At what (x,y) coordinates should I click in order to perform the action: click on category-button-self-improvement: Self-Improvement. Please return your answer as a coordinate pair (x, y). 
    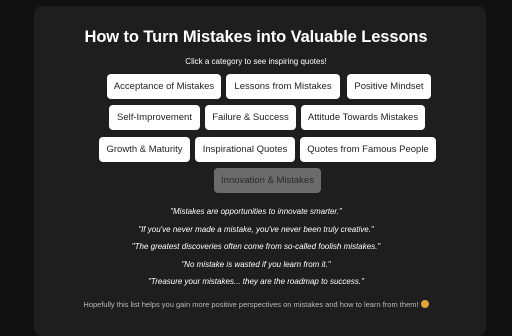
    Looking at the image, I should click on (154, 117).